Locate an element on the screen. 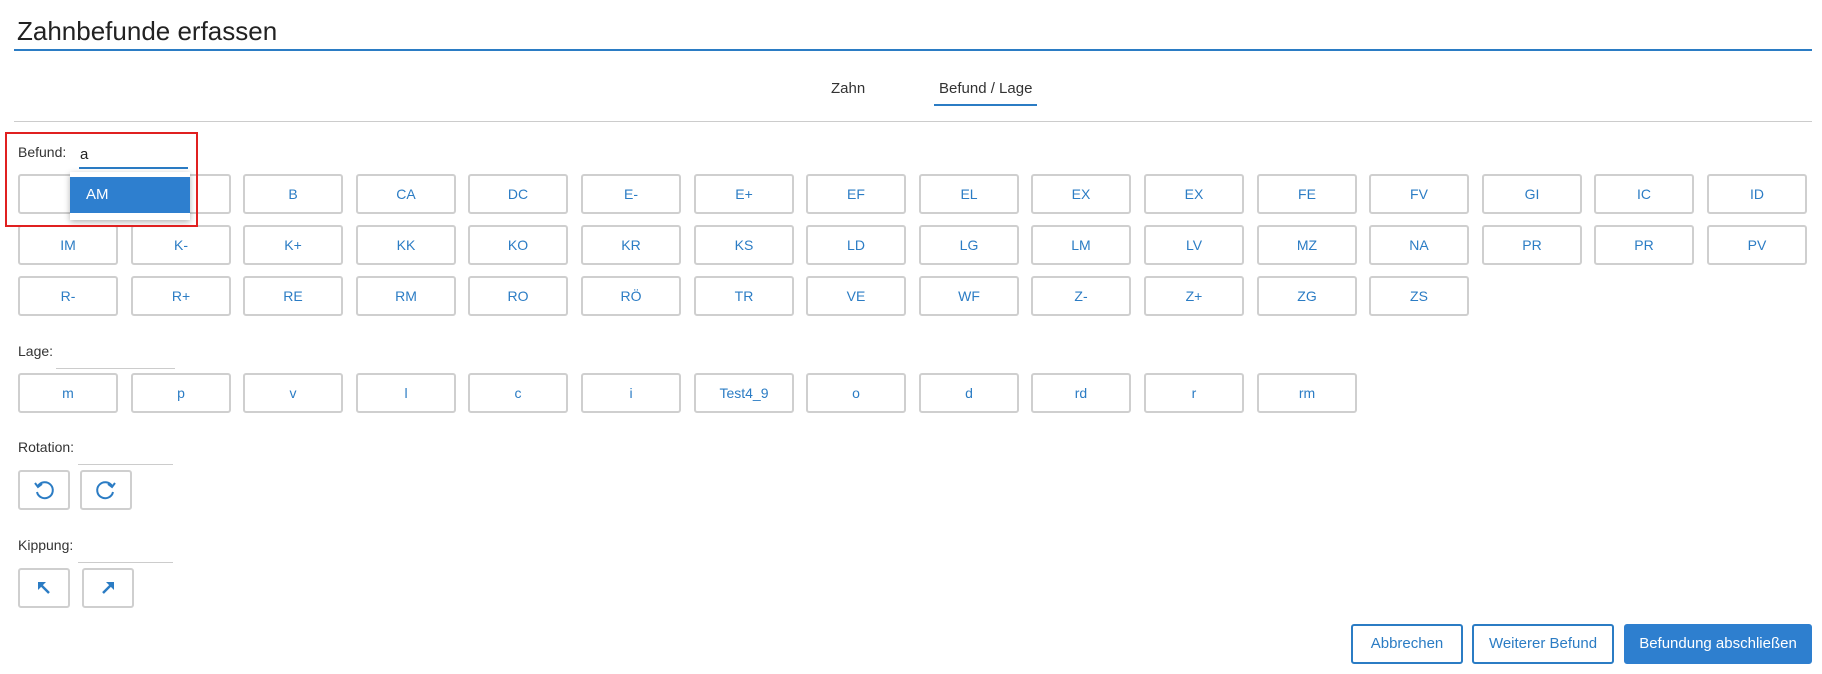 The image size is (1822, 674). befund-button: IC is located at coordinates (1644, 194).